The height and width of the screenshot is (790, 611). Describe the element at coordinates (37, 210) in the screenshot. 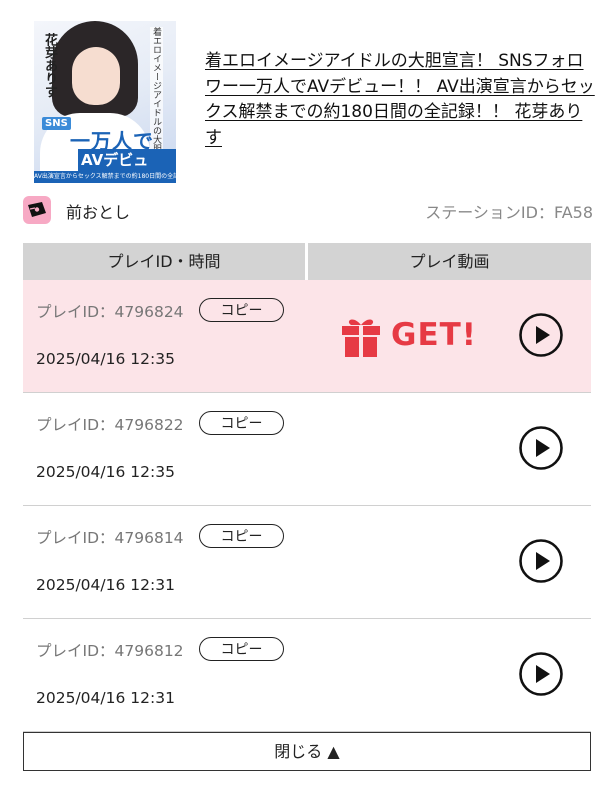

I see `ticket-station-icon` at that location.